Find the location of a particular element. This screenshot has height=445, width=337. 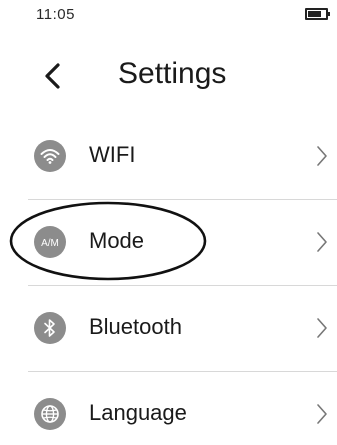

am-mode-icon-text: A/M is located at coordinates (50, 243).